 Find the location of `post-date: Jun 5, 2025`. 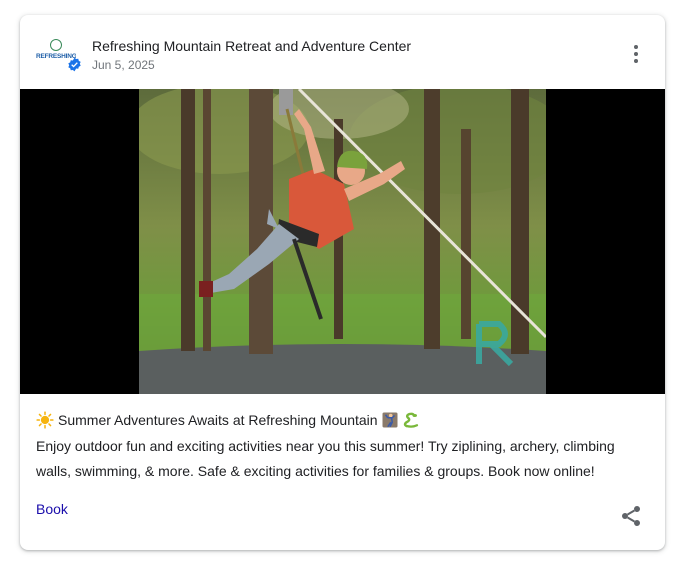

post-date: Jun 5, 2025 is located at coordinates (123, 65).